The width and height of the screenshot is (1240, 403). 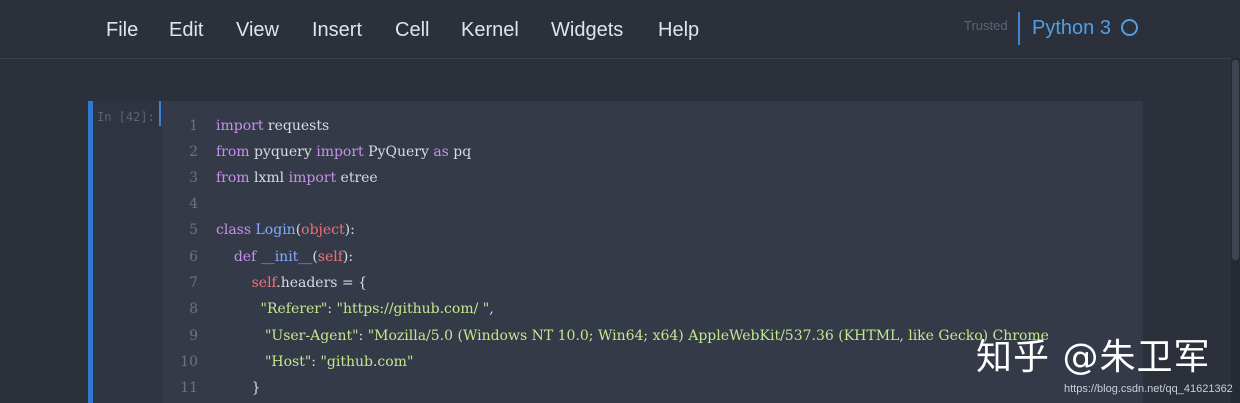 I want to click on code-line-10: "Host": "github.com", so click(x=314, y=362).